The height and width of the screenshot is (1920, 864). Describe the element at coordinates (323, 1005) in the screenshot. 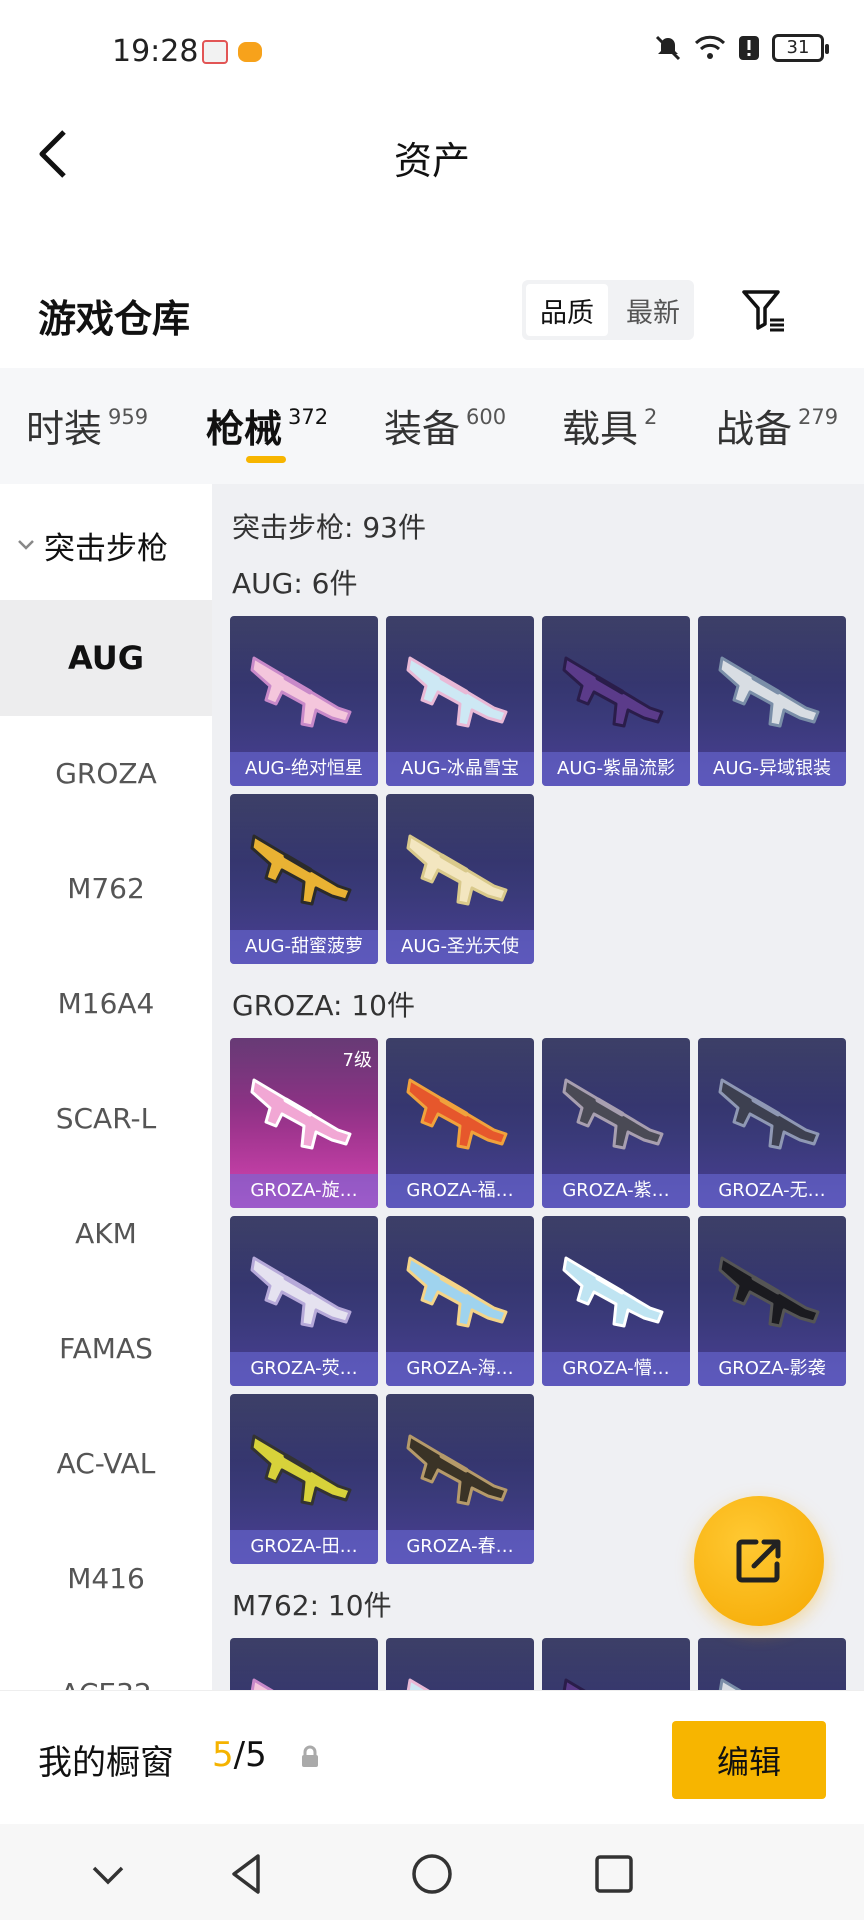

I see `category-header: GROZA: 10件` at that location.